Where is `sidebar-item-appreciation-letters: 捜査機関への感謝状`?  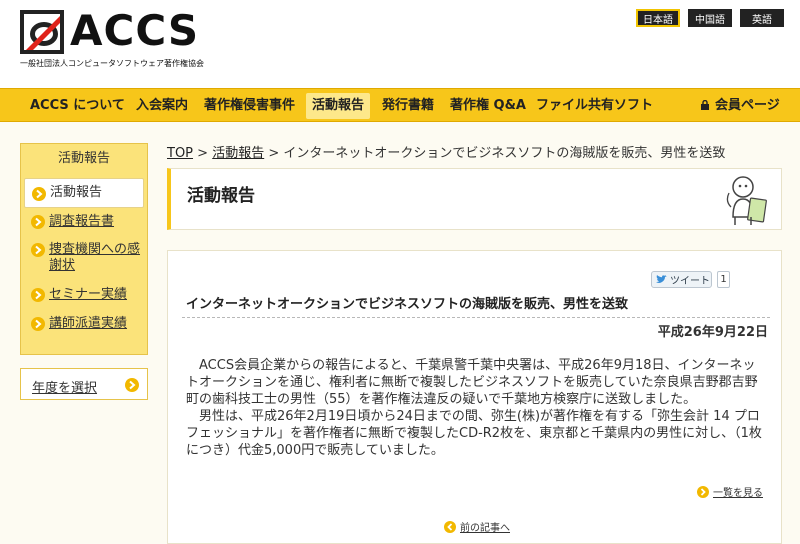
sidebar-item-appreciation-letters: 捜査機関への感謝状 is located at coordinates (84, 258).